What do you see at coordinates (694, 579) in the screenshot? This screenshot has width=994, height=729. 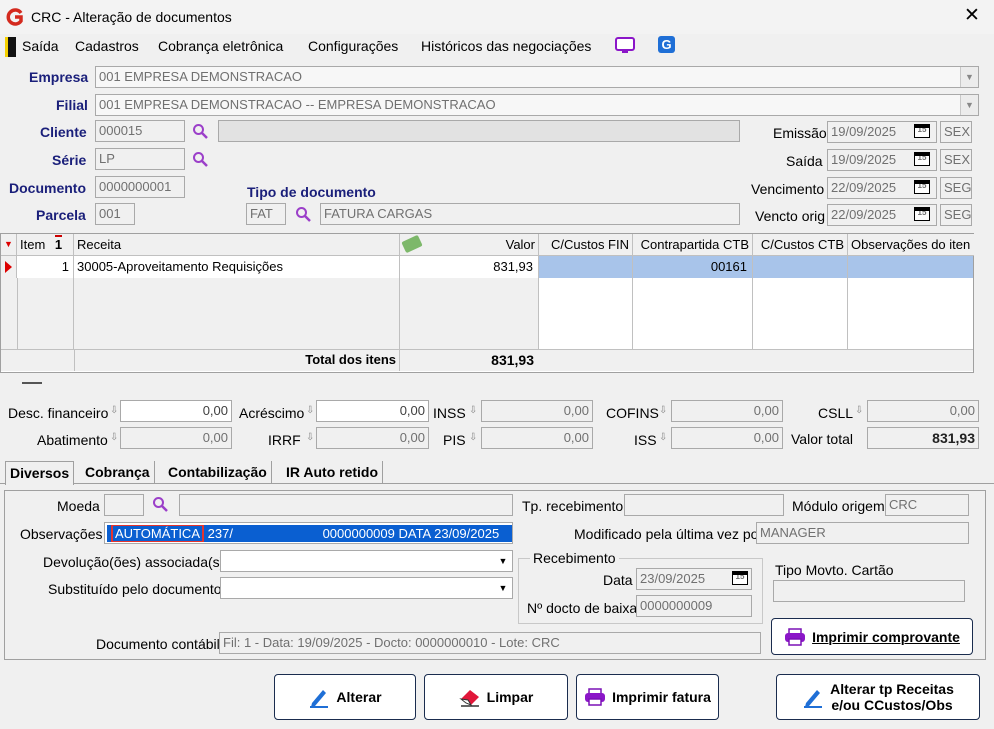 I see `data-receb-field: 23/09/2025 15` at bounding box center [694, 579].